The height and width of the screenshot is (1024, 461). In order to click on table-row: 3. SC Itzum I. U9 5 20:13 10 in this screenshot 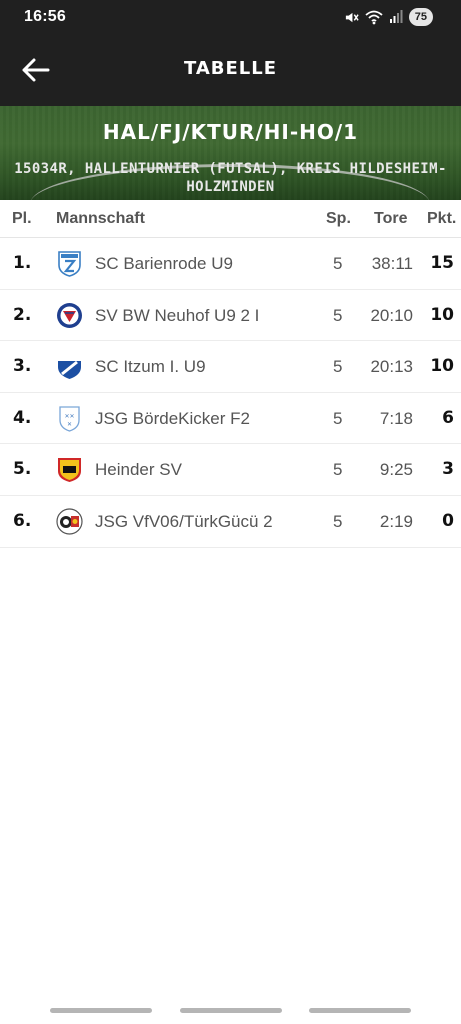, I will do `click(230, 367)`.